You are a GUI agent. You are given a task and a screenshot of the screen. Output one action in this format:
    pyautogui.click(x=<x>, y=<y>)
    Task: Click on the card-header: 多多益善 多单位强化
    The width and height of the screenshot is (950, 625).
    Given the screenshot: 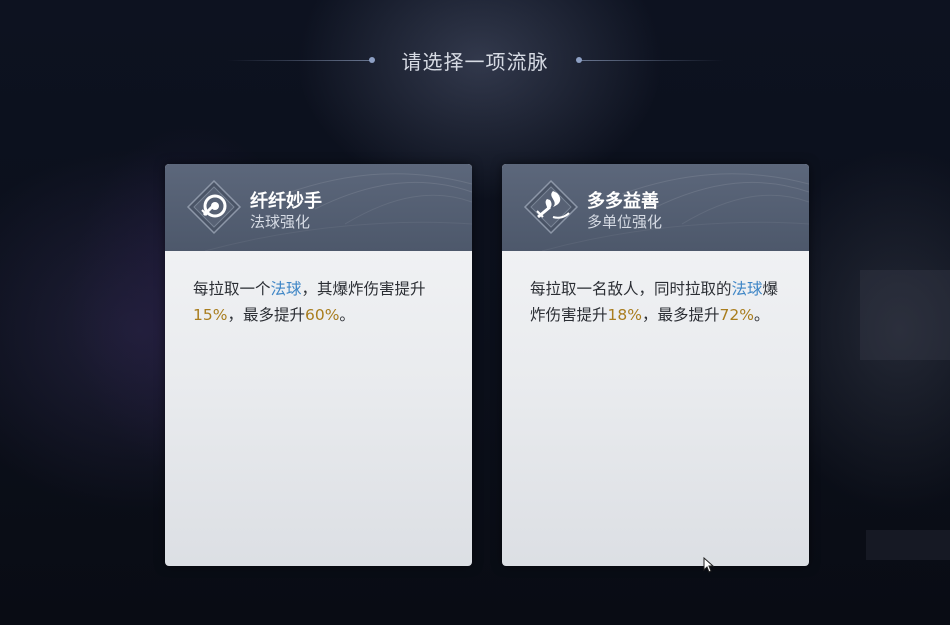 What is the action you would take?
    pyautogui.click(x=655, y=207)
    